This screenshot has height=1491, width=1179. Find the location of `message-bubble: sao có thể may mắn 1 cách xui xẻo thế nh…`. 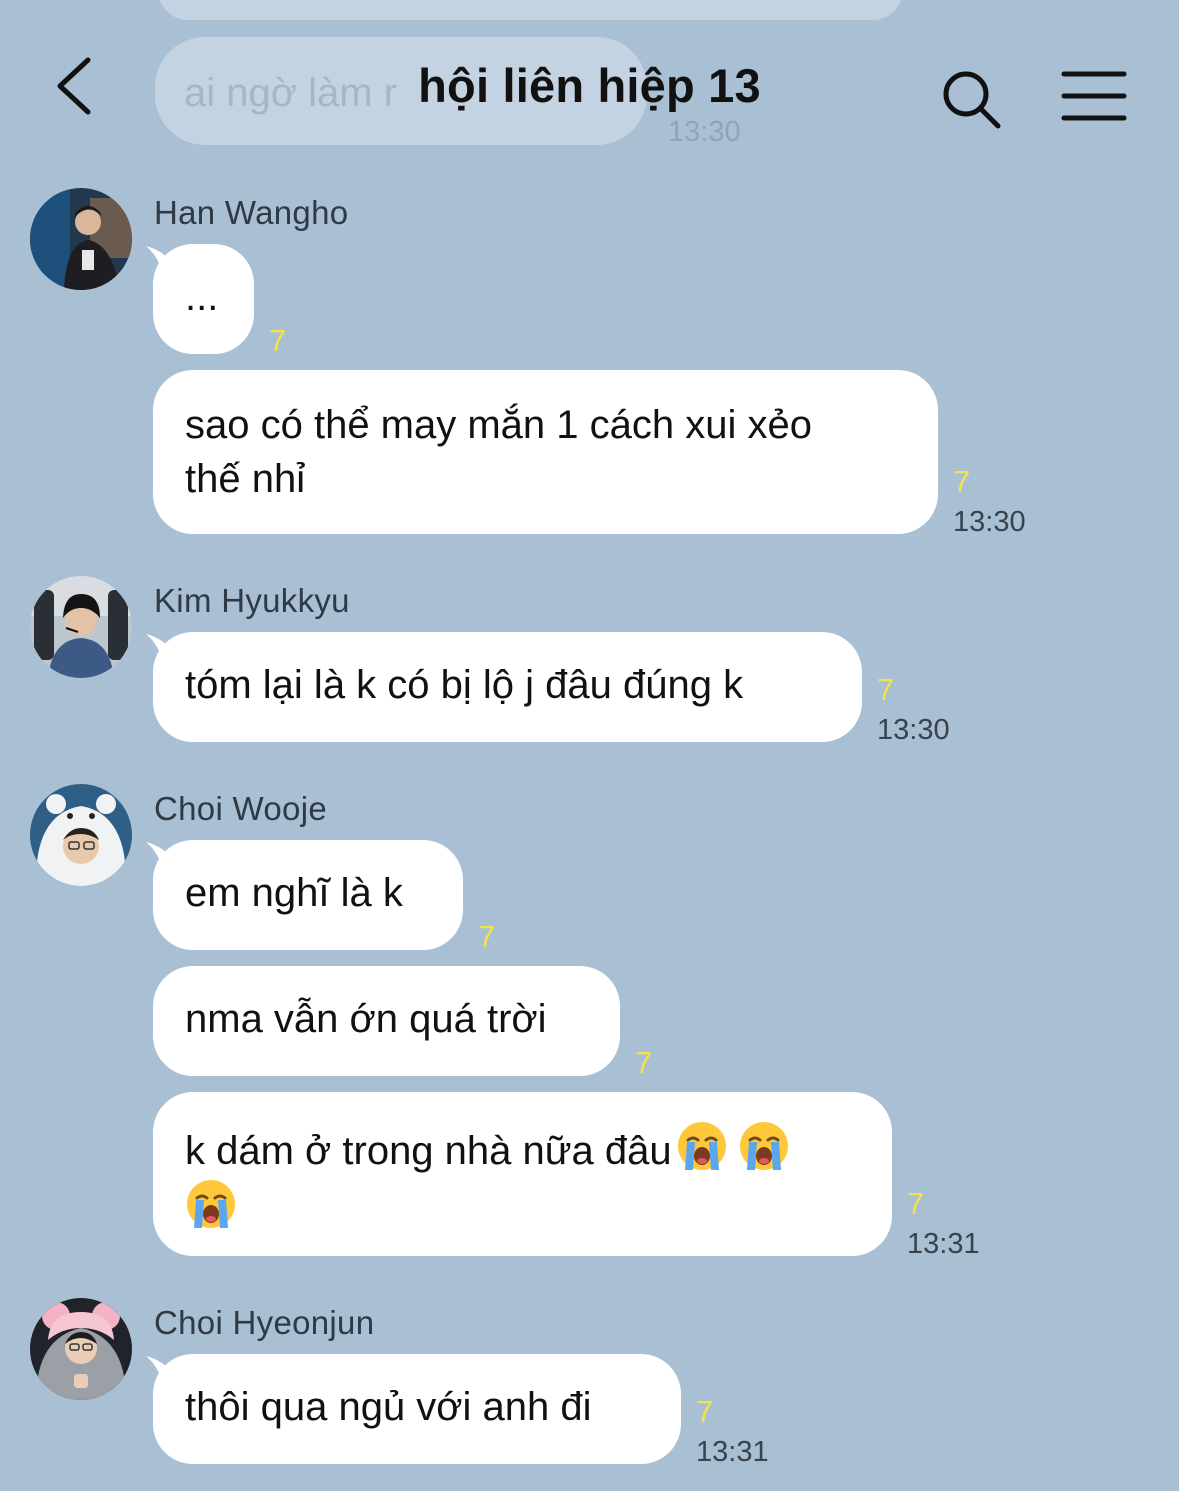

message-bubble: sao có thể may mắn 1 cách xui xẻo thế nh… is located at coordinates (545, 452).